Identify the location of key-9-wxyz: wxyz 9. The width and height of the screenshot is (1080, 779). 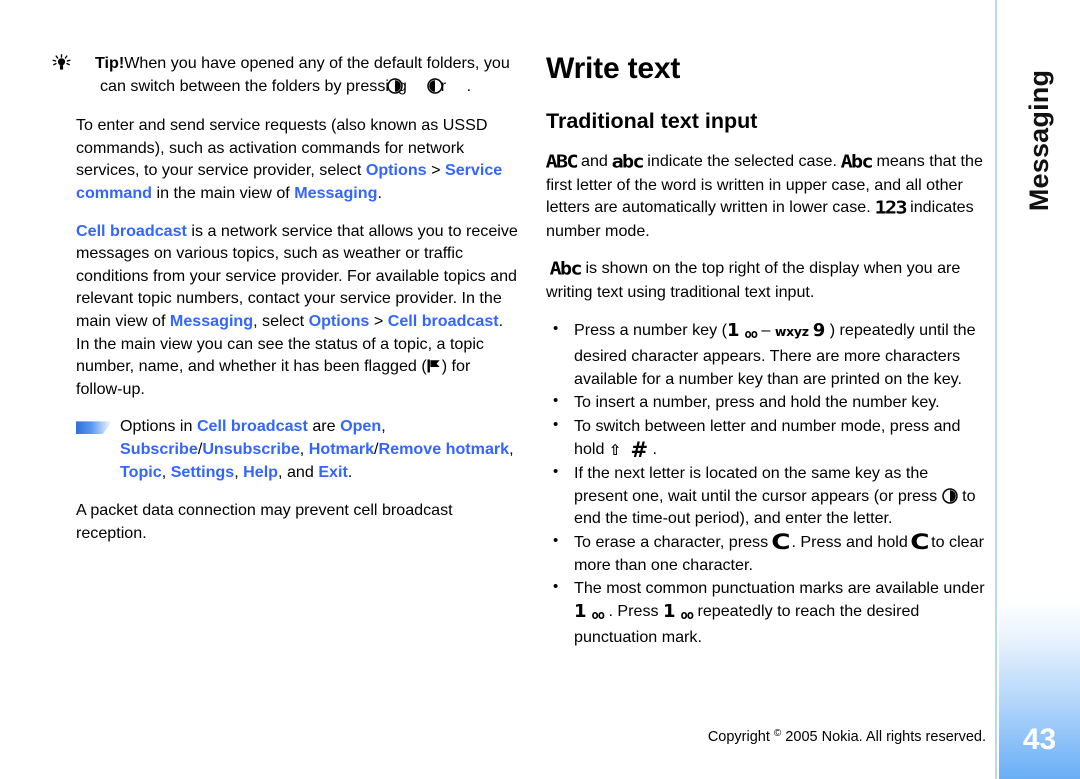
(800, 330).